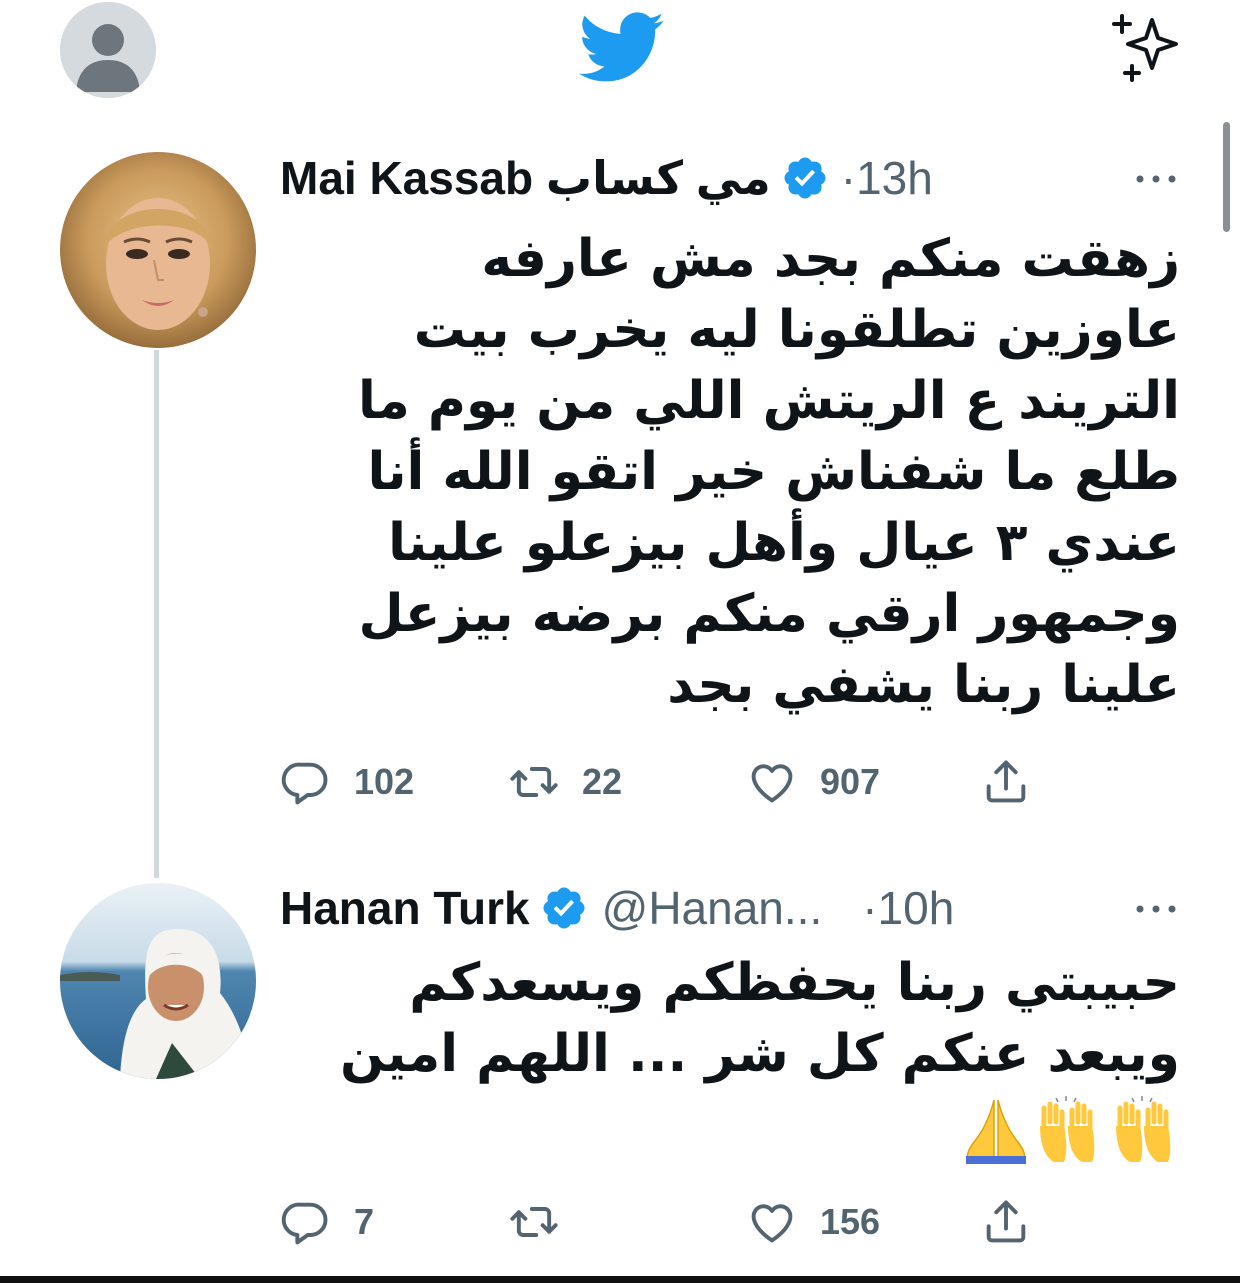 This screenshot has height=1283, width=1240. Describe the element at coordinates (996, 1131) in the screenshot. I see `folded-hands-icon` at that location.